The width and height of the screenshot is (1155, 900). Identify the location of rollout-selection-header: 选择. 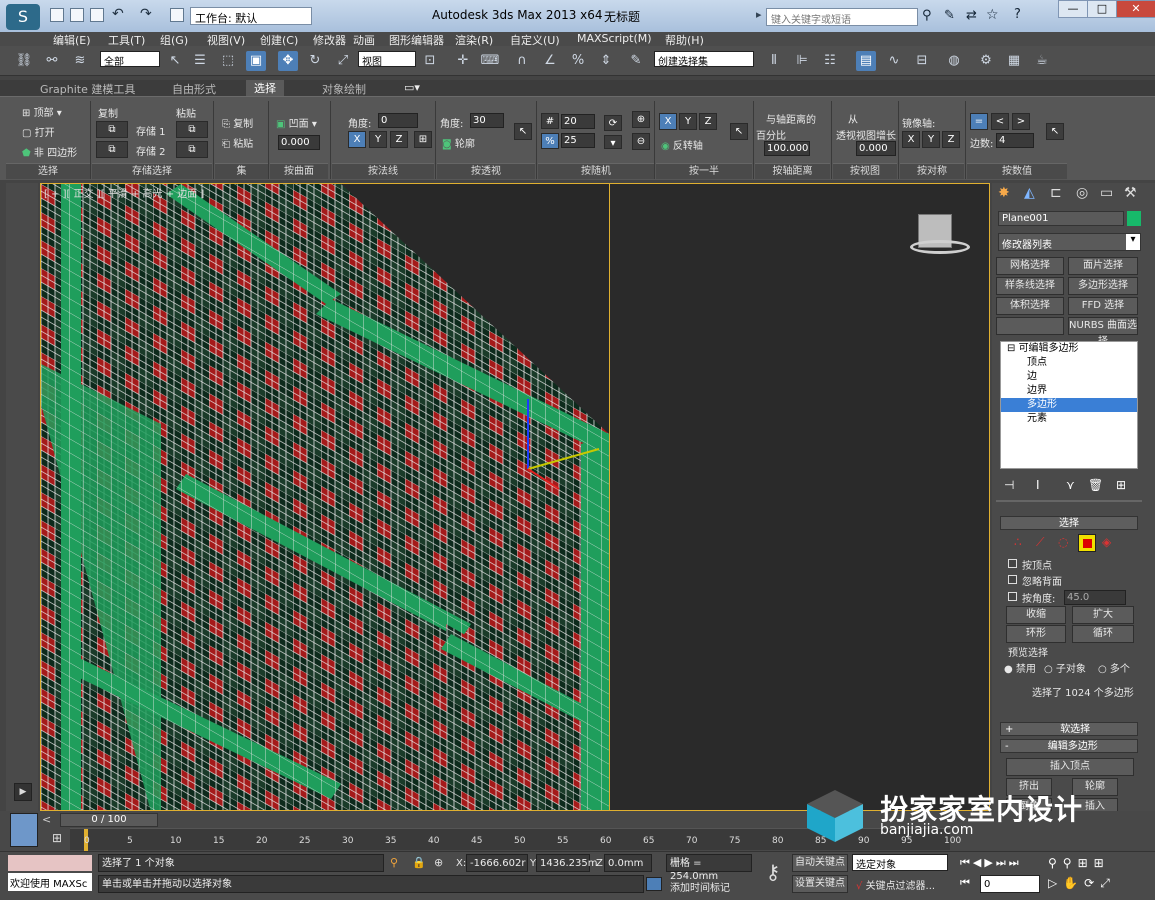
(1069, 523).